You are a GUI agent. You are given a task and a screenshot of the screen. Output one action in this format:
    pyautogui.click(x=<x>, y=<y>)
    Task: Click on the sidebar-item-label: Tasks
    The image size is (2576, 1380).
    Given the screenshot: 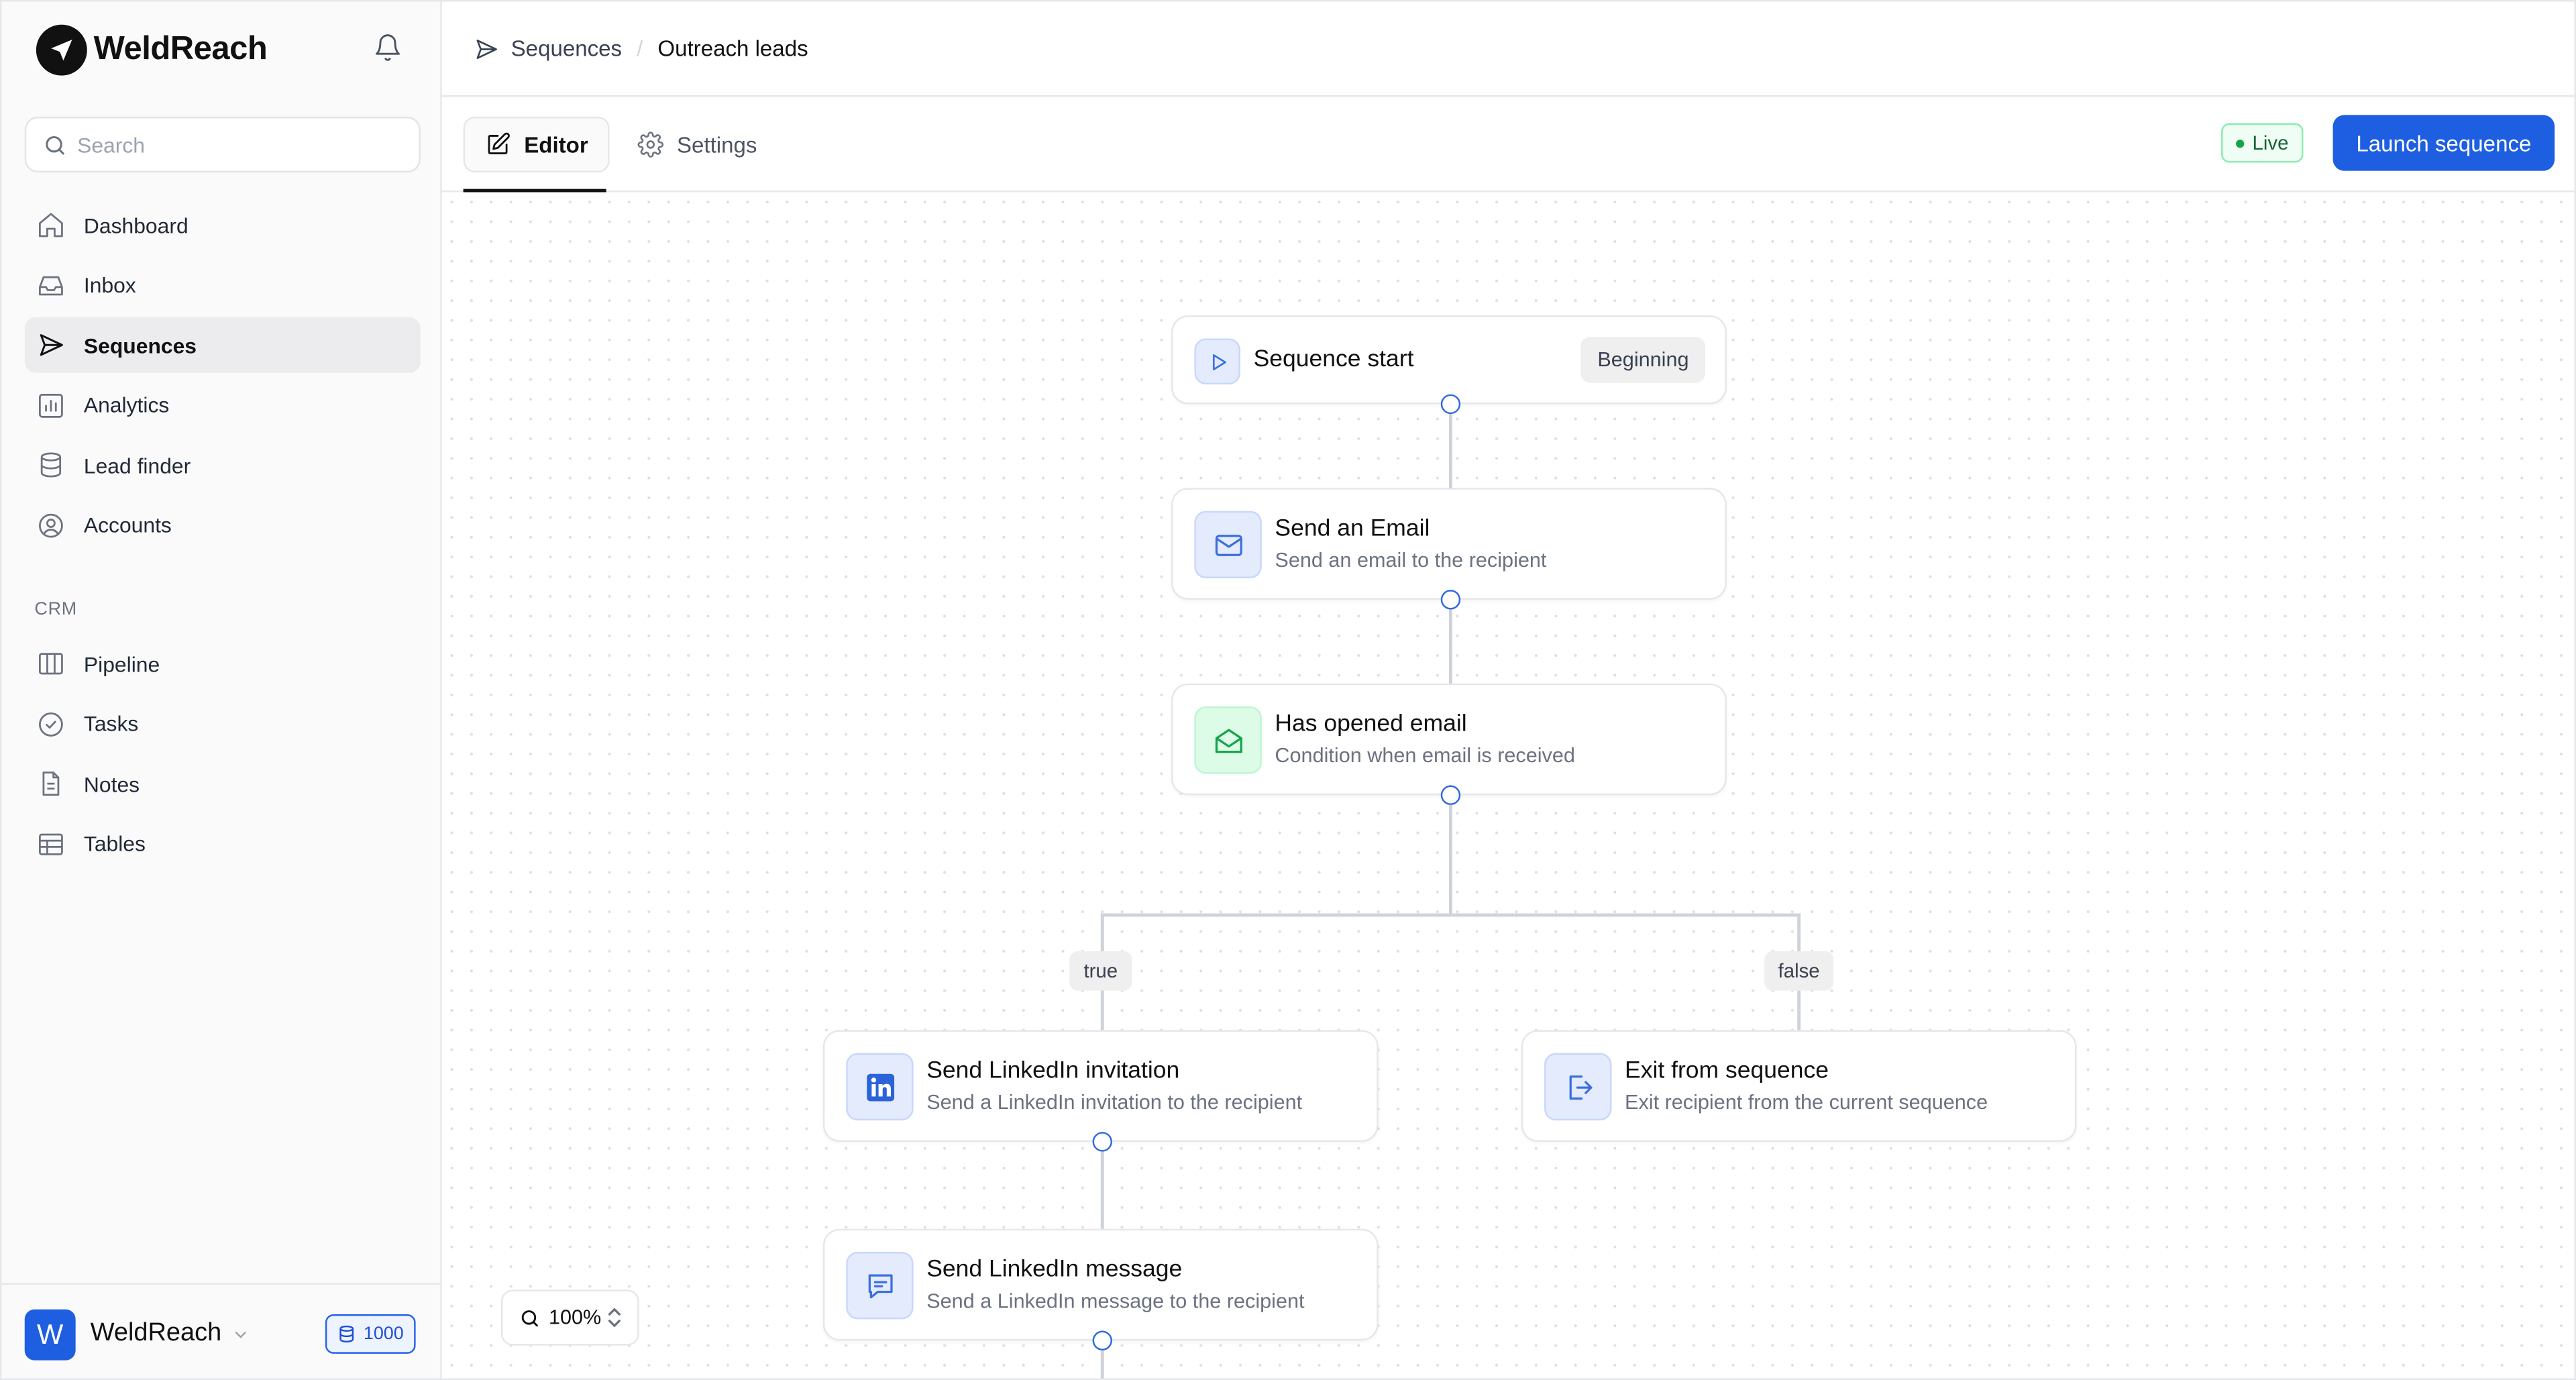 What is the action you would take?
    pyautogui.click(x=111, y=724)
    